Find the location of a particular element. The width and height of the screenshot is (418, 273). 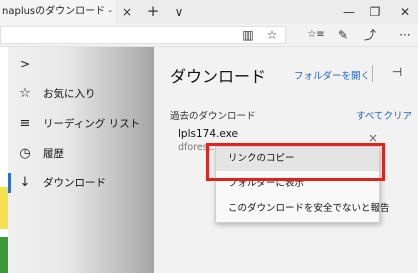

new-tab-button: + is located at coordinates (153, 12).